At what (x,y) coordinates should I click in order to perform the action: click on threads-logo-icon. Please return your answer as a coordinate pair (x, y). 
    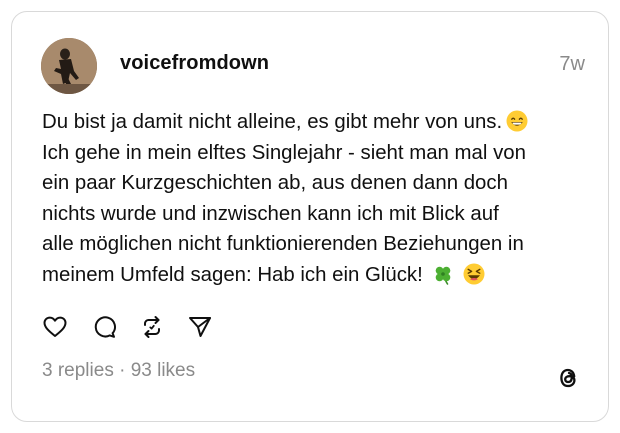
    Looking at the image, I should click on (568, 378).